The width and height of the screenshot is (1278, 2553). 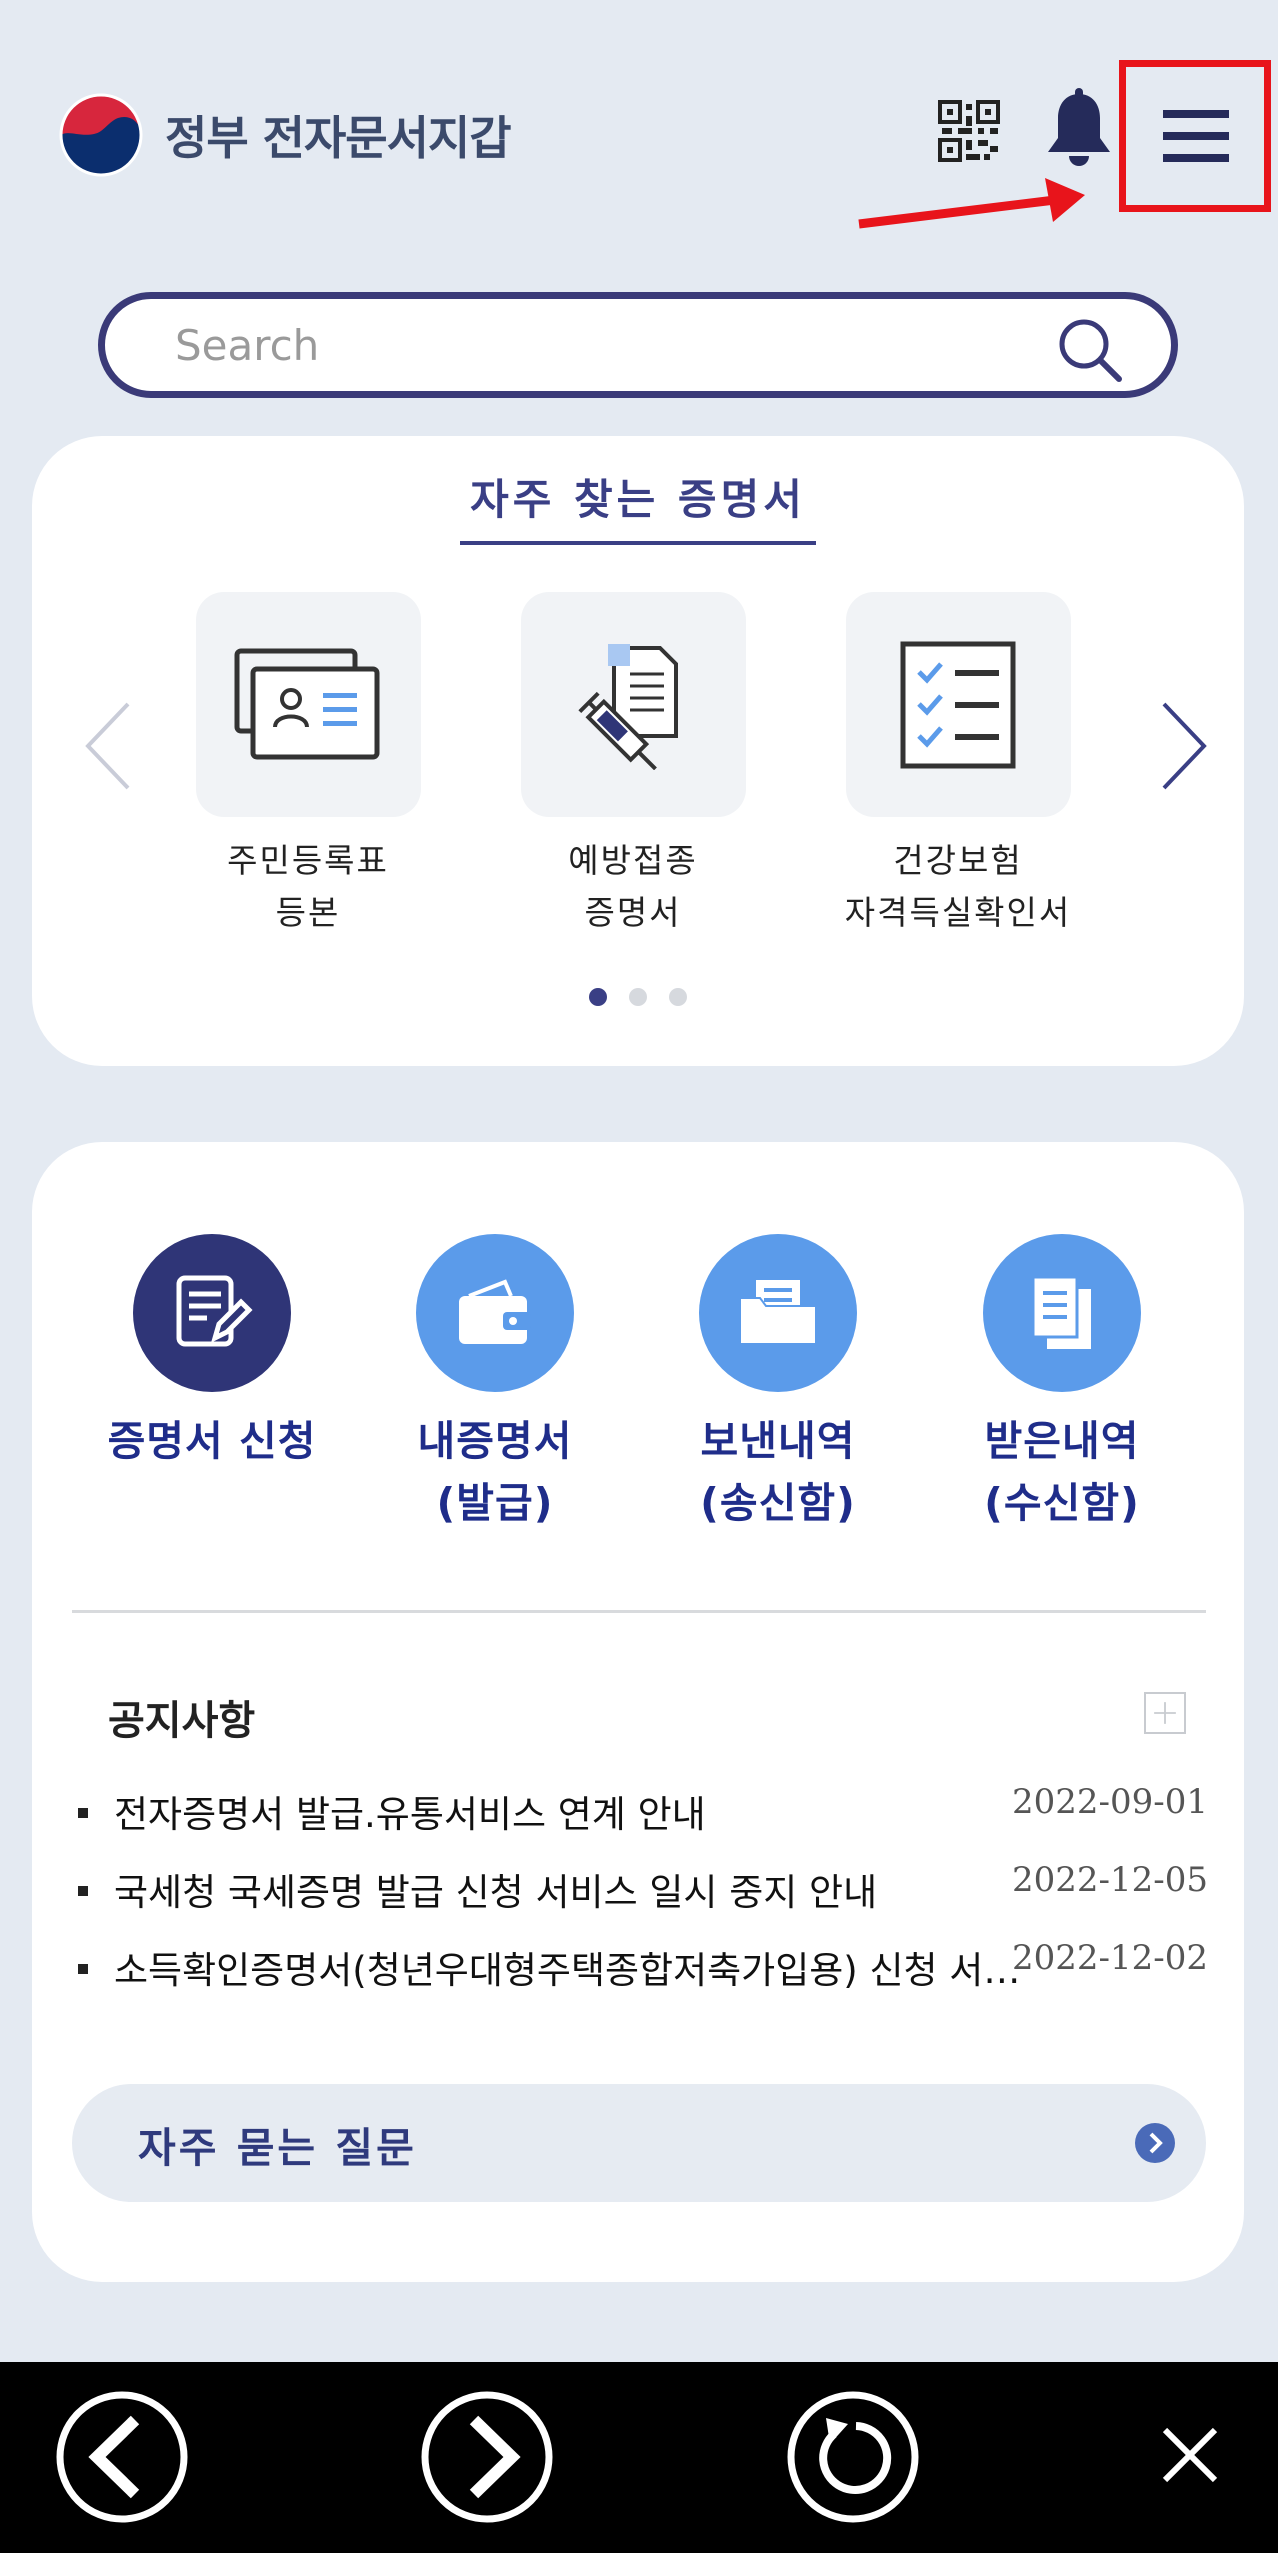 What do you see at coordinates (495, 1311) in the screenshot?
I see `wallet-icon` at bounding box center [495, 1311].